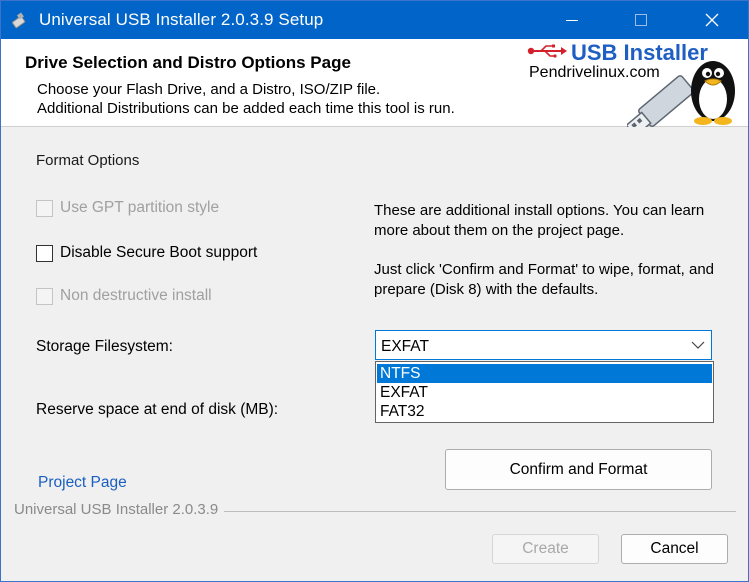 The image size is (749, 582). What do you see at coordinates (547, 51) in the screenshot?
I see `usb-symbol-icon` at bounding box center [547, 51].